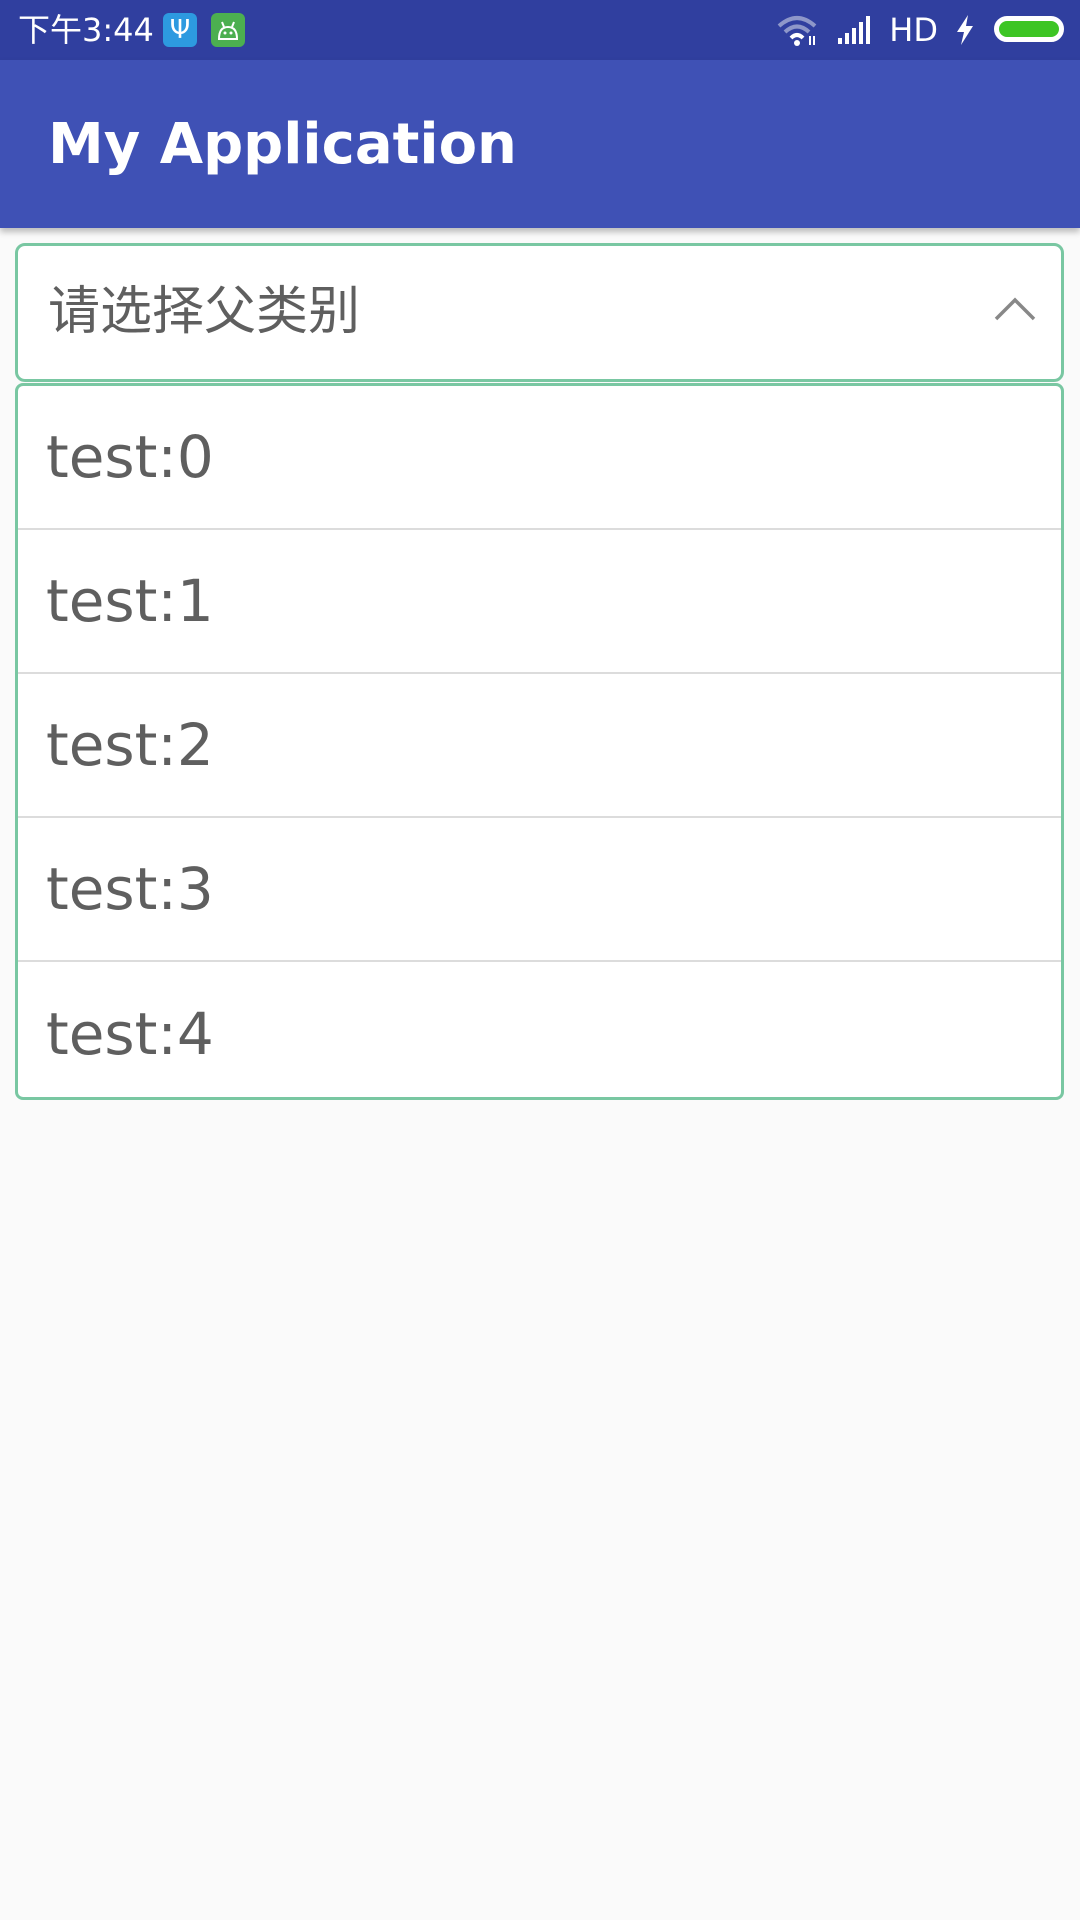 This screenshot has height=1920, width=1080. I want to click on charging-icon, so click(965, 30).